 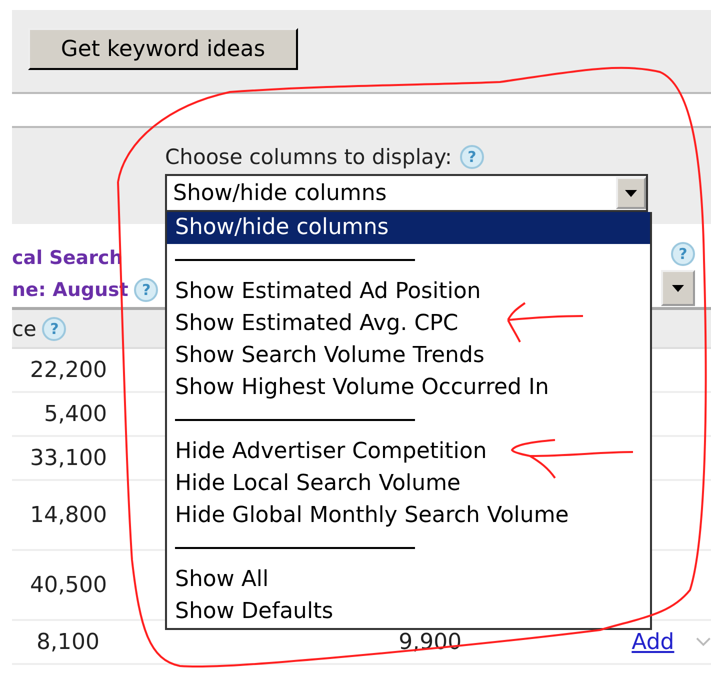 What do you see at coordinates (703, 642) in the screenshot?
I see `chevron-icon` at bounding box center [703, 642].